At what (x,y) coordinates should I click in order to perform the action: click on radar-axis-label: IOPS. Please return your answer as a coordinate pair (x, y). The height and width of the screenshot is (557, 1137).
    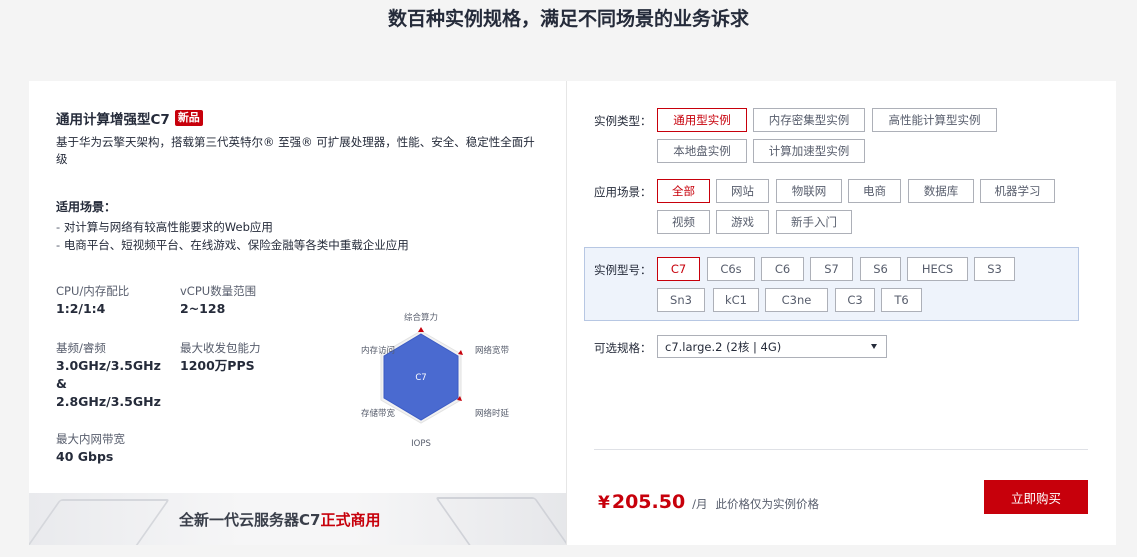
    Looking at the image, I should click on (421, 443).